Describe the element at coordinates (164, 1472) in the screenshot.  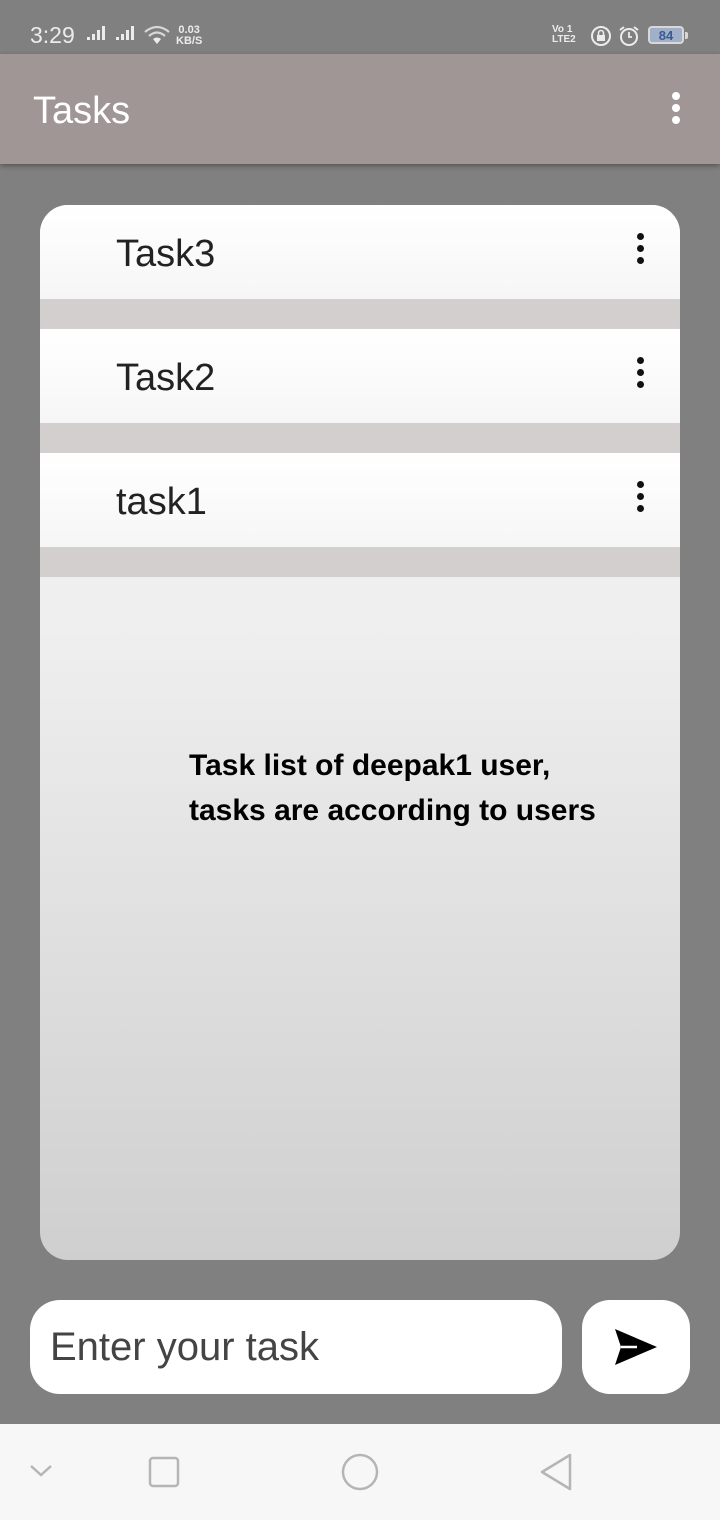
I see `square-recents-icon` at that location.